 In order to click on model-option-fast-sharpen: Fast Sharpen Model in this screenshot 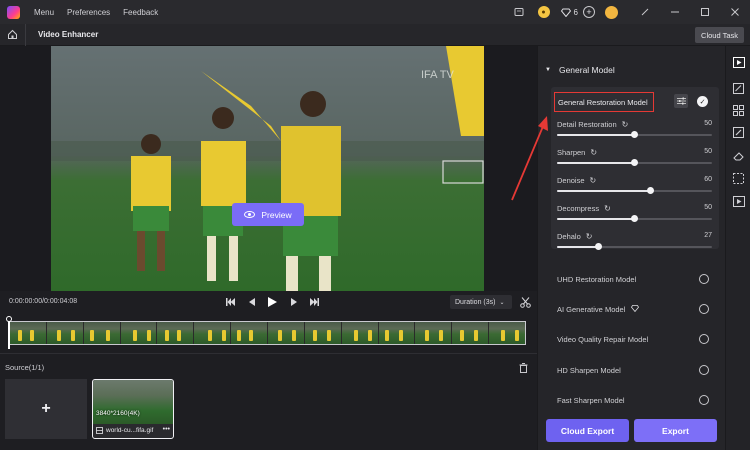, I will do `click(633, 400)`.